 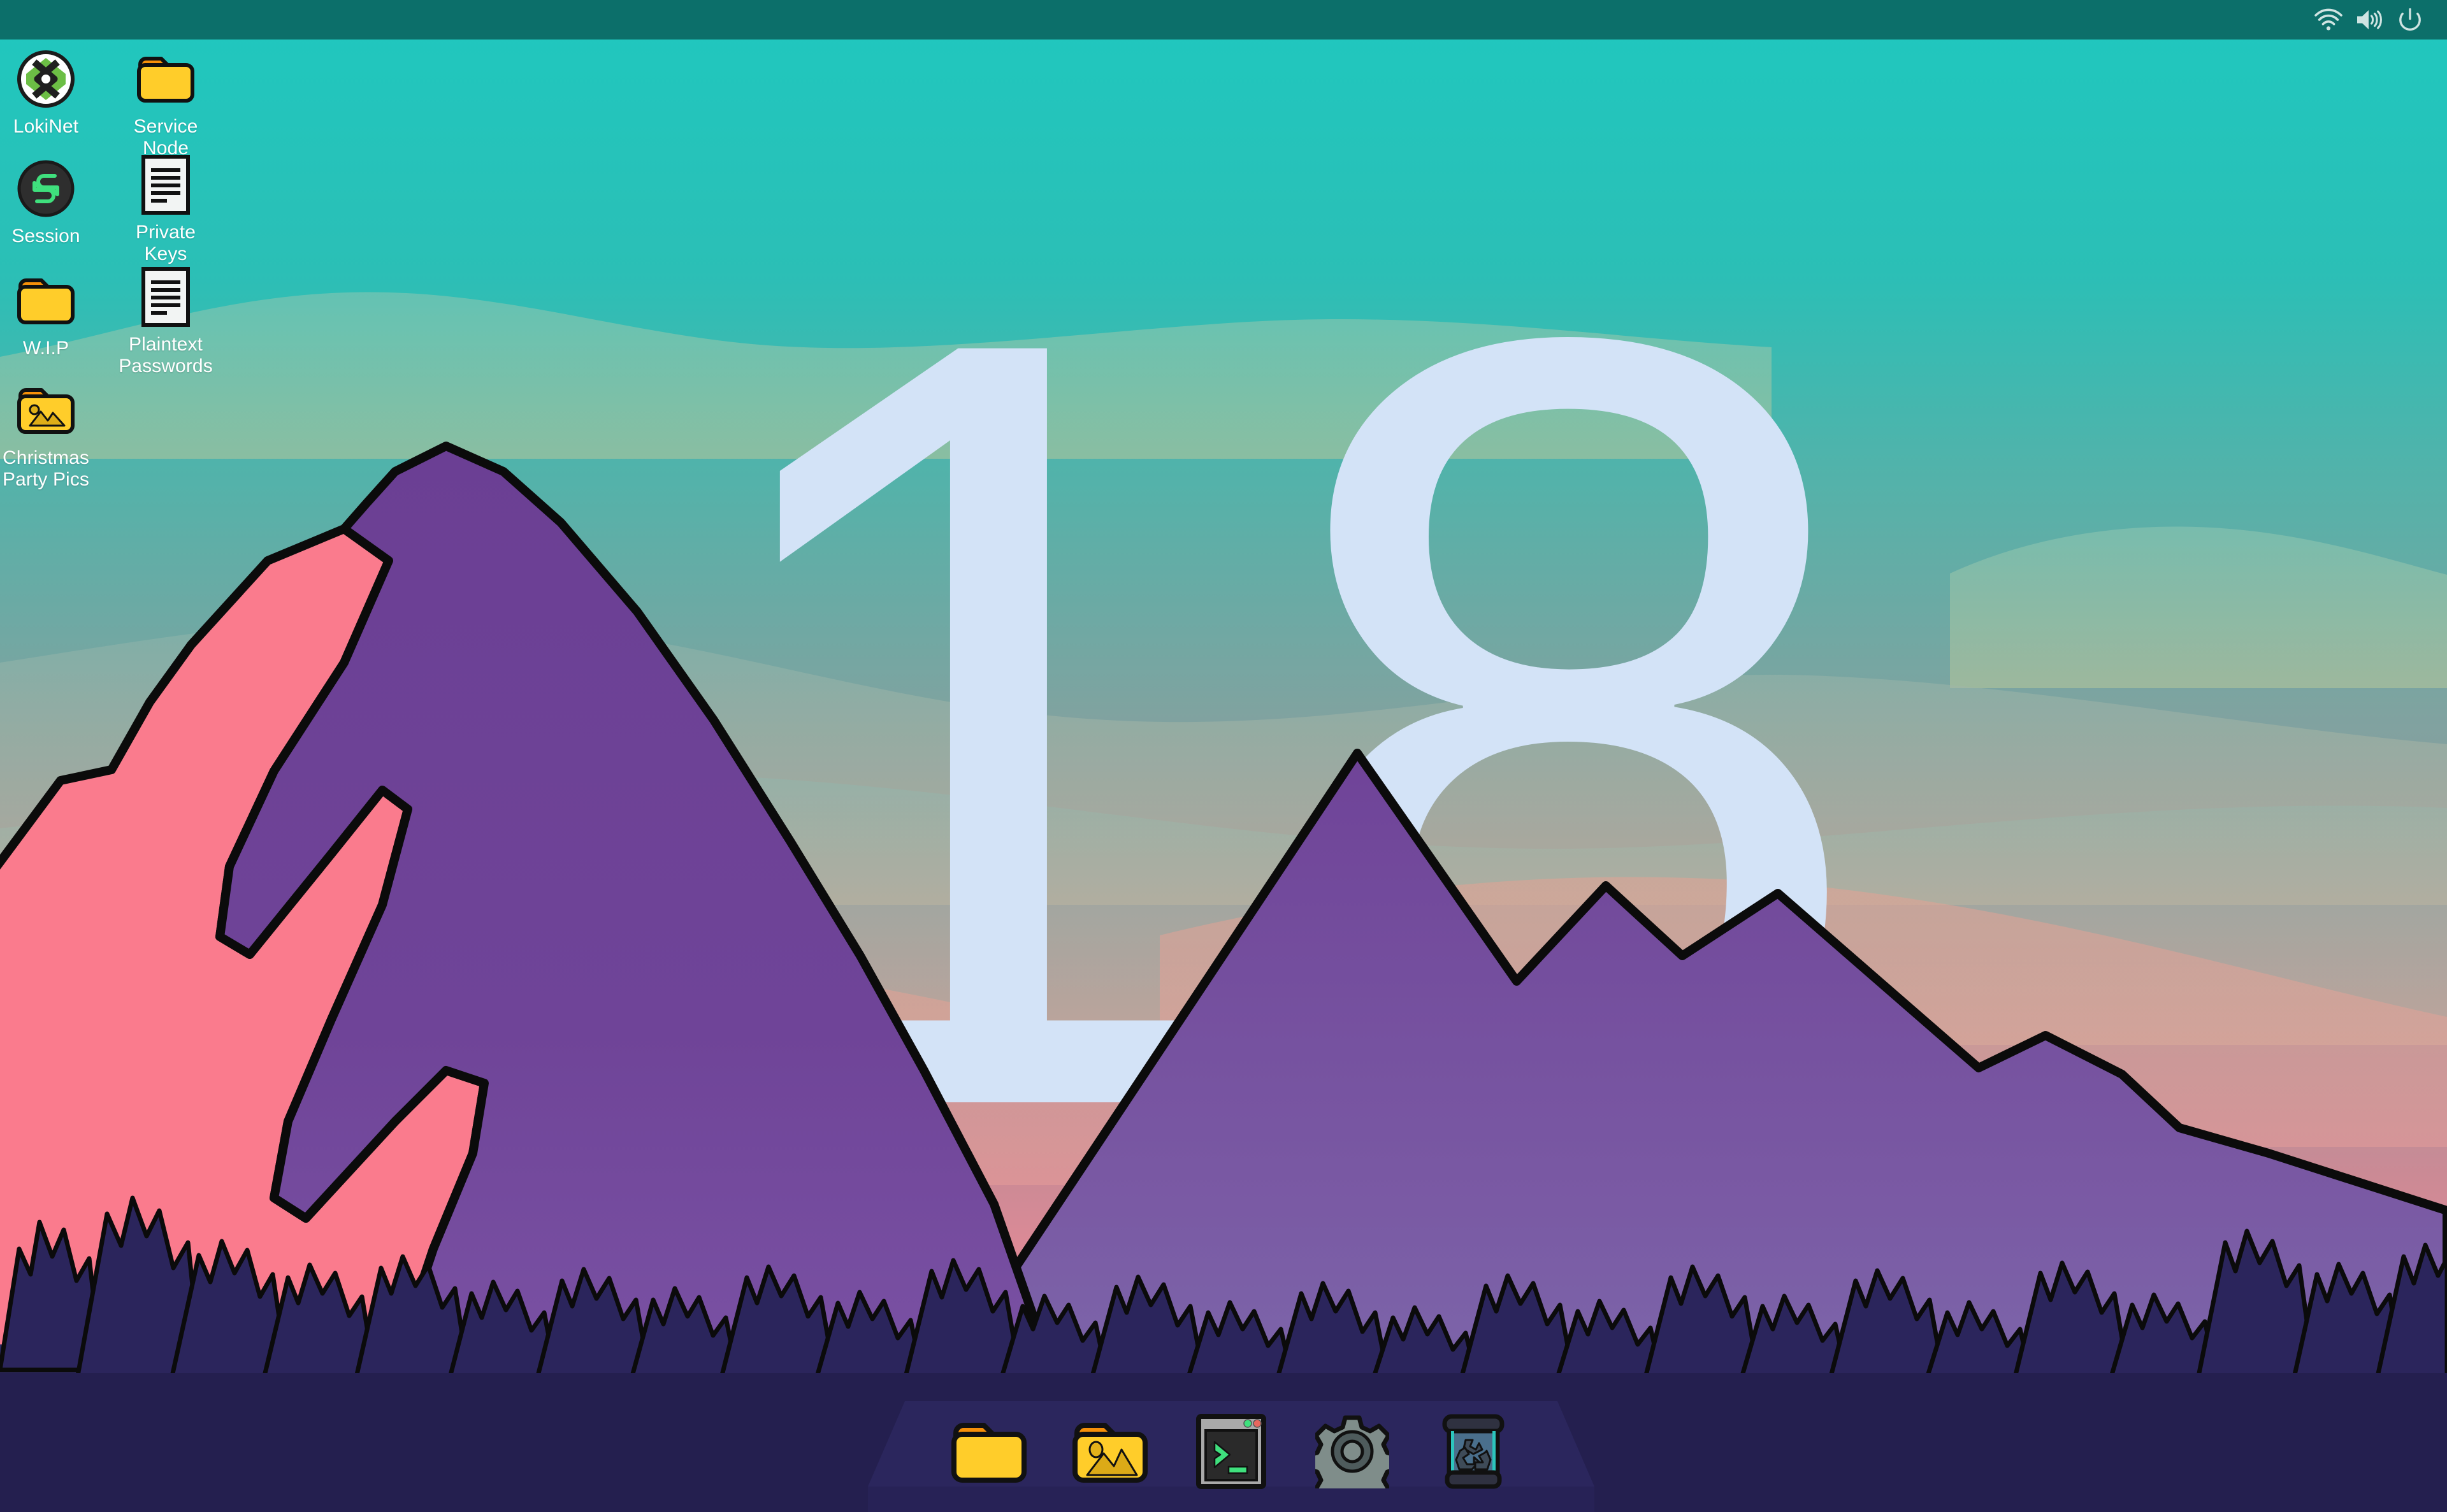 What do you see at coordinates (2410, 20) in the screenshot?
I see `power-icon` at bounding box center [2410, 20].